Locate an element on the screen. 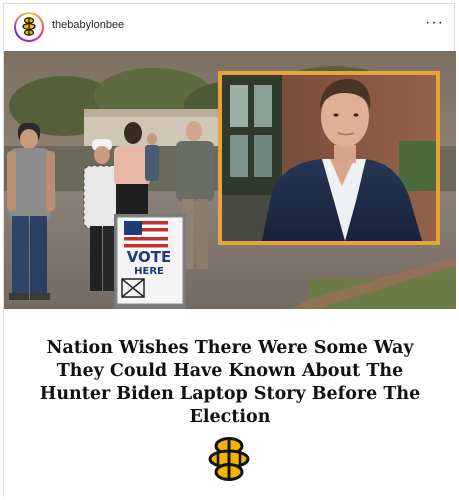 This screenshot has width=459, height=500. profile-avatar is located at coordinates (29, 27).